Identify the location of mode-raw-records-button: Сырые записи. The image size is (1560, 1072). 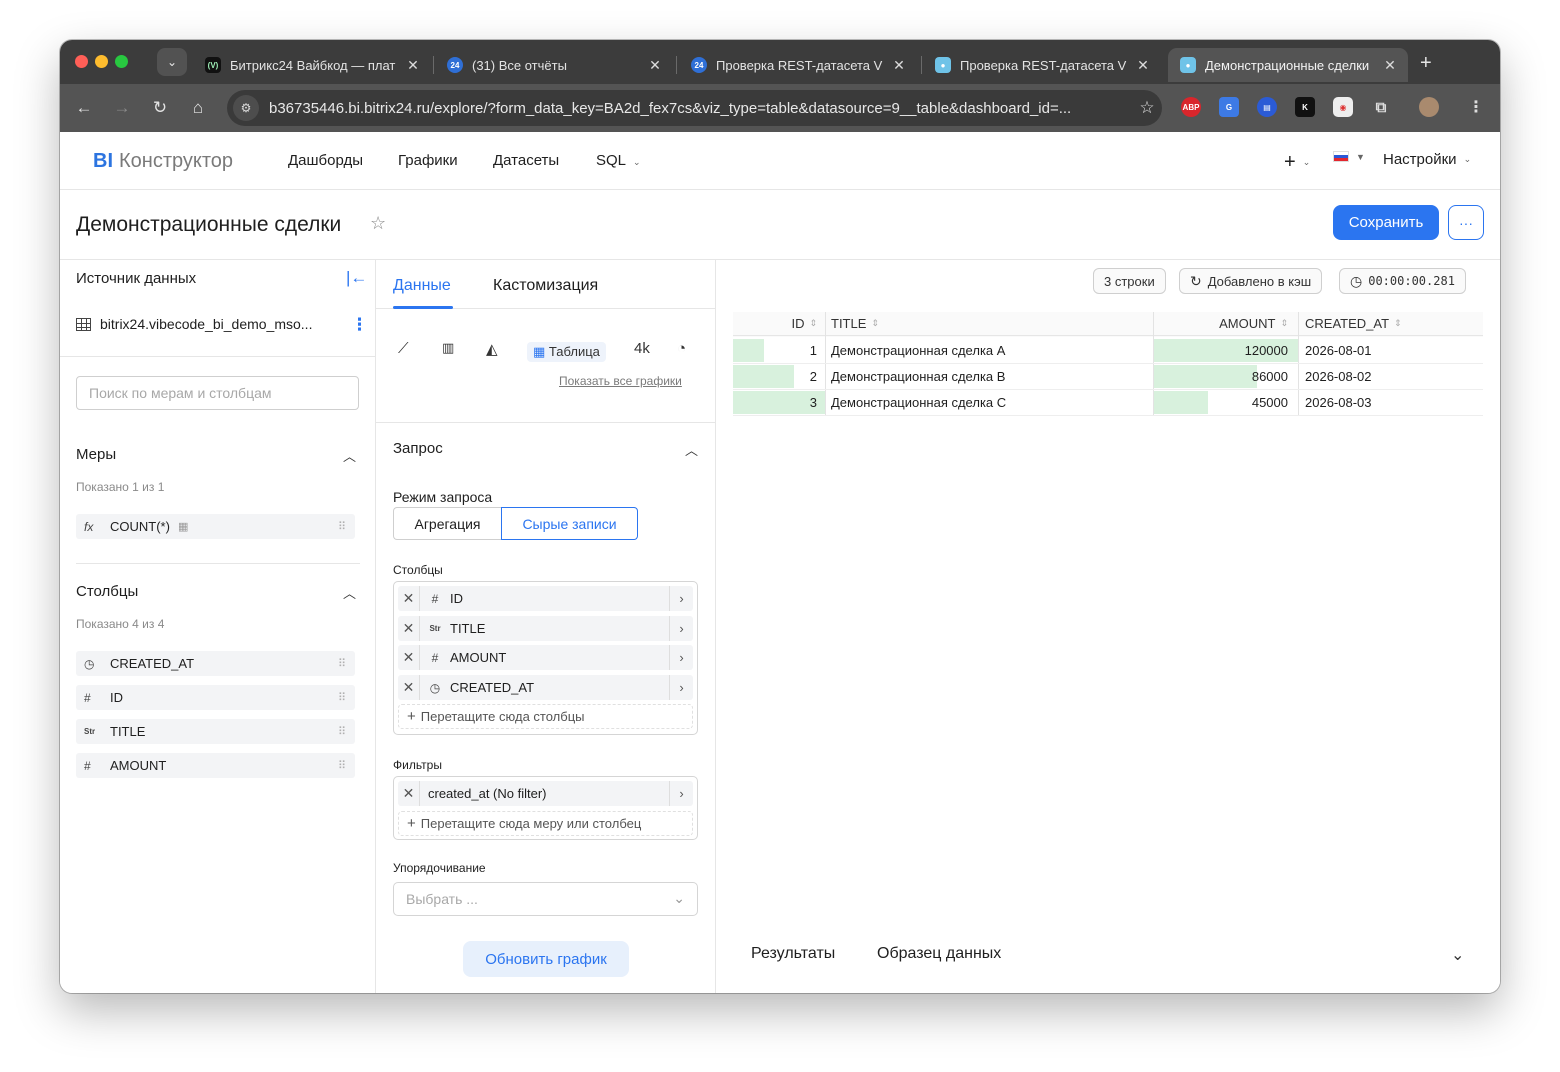
(569, 523).